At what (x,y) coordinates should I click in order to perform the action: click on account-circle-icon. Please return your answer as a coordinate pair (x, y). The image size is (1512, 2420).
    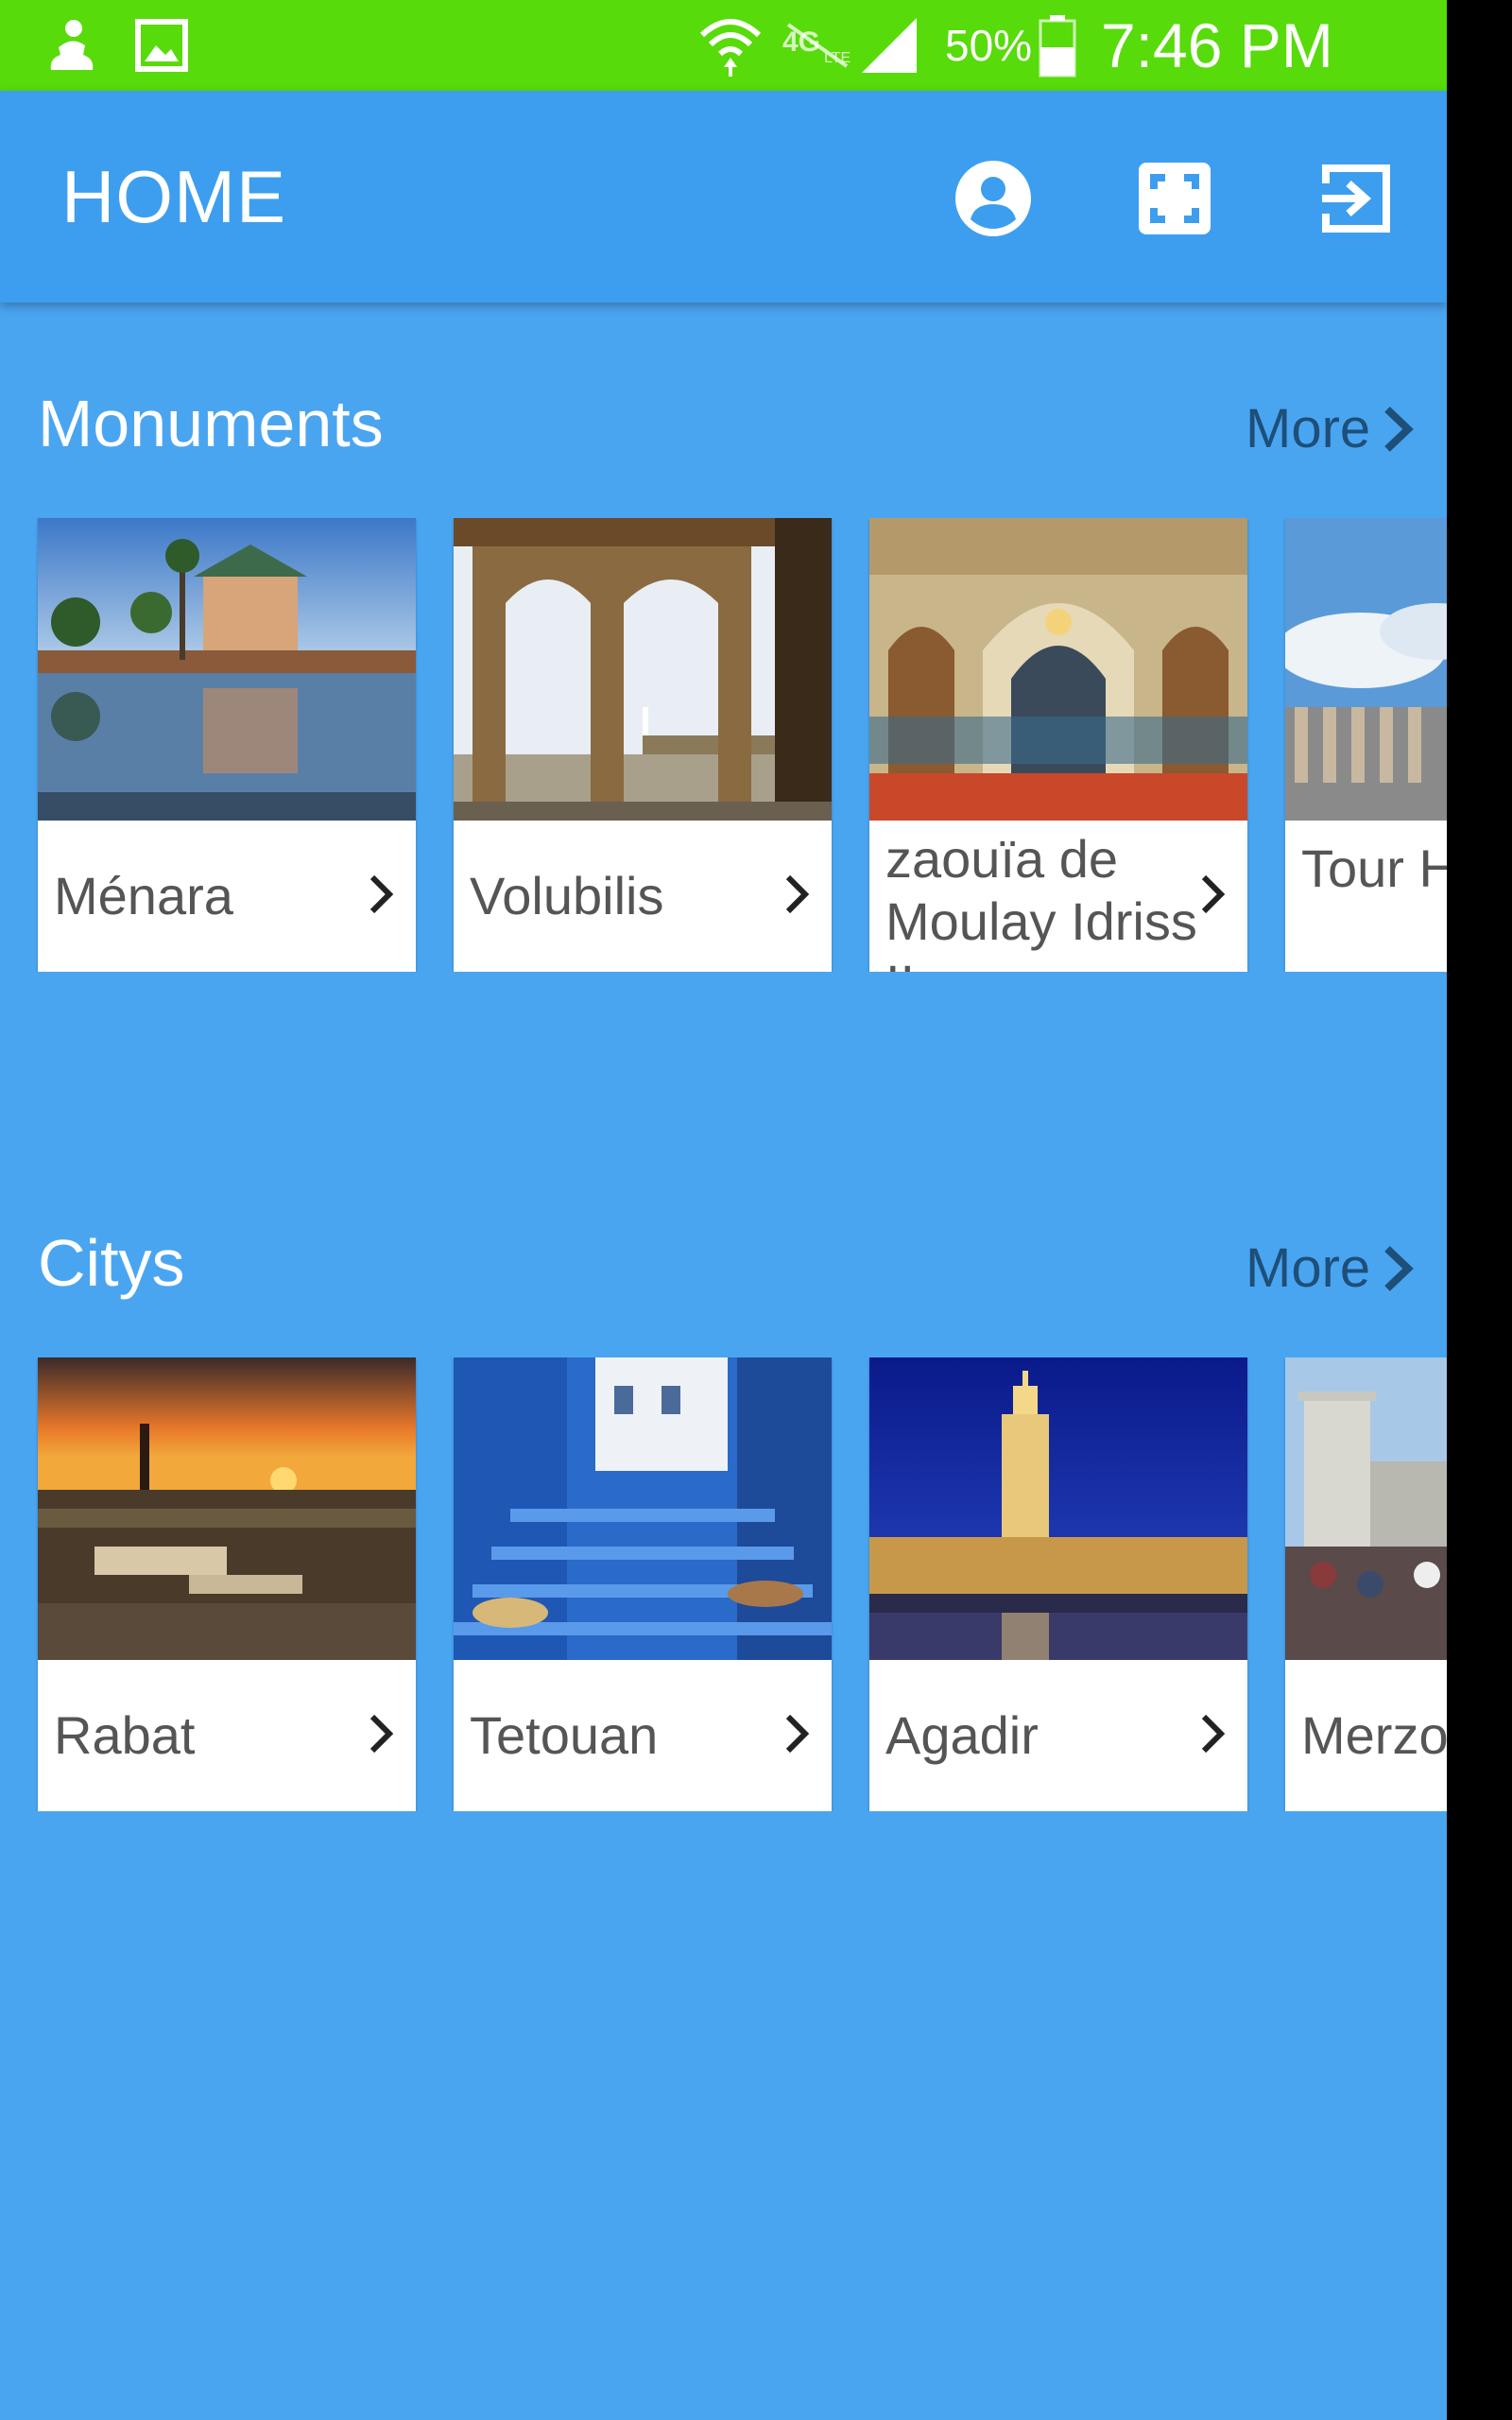
    Looking at the image, I should click on (993, 198).